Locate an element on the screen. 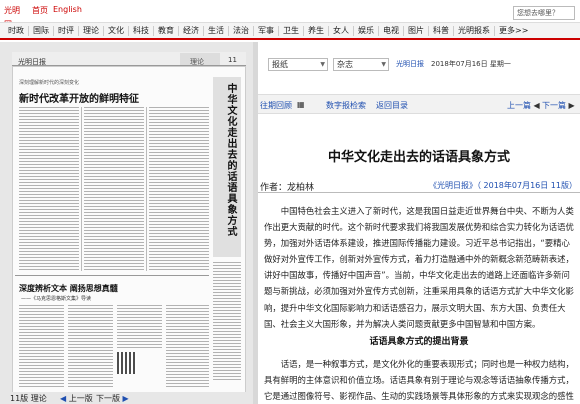  past-issues-link: 往期回顾 is located at coordinates (276, 105).